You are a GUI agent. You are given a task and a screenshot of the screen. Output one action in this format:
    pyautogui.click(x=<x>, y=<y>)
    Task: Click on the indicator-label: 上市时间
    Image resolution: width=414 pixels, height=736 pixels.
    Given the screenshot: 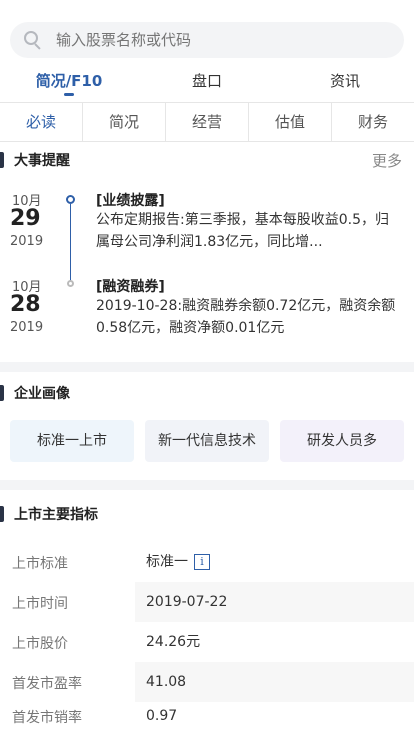 What is the action you would take?
    pyautogui.click(x=40, y=604)
    